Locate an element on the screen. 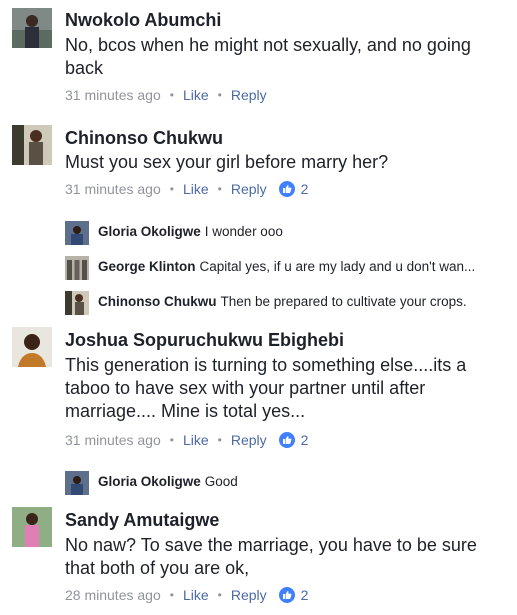  comment-author: Joshua Sopuruchukwu Ebighebi is located at coordinates (204, 340).